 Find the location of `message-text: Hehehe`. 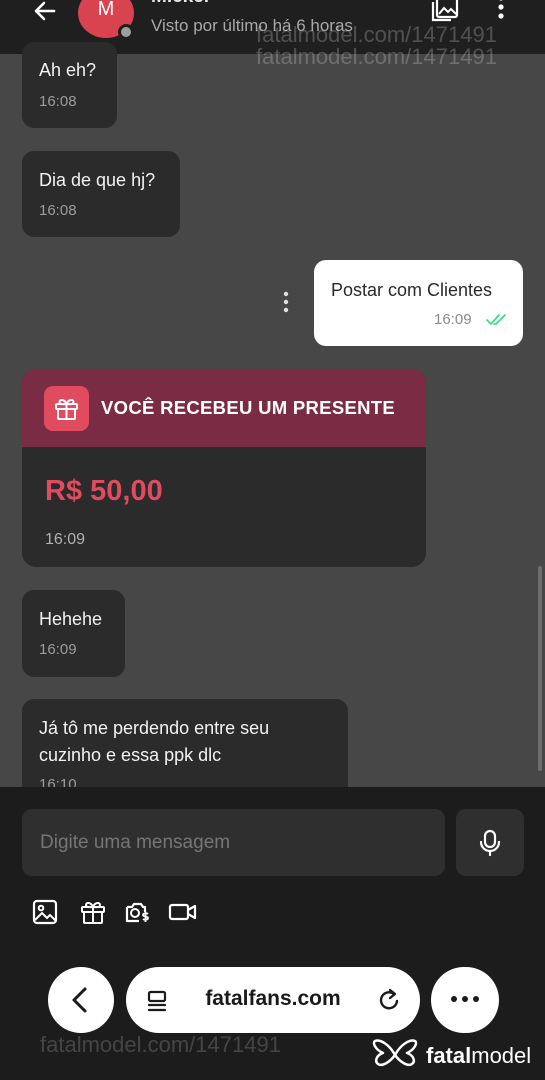

message-text: Hehehe is located at coordinates (71, 619).